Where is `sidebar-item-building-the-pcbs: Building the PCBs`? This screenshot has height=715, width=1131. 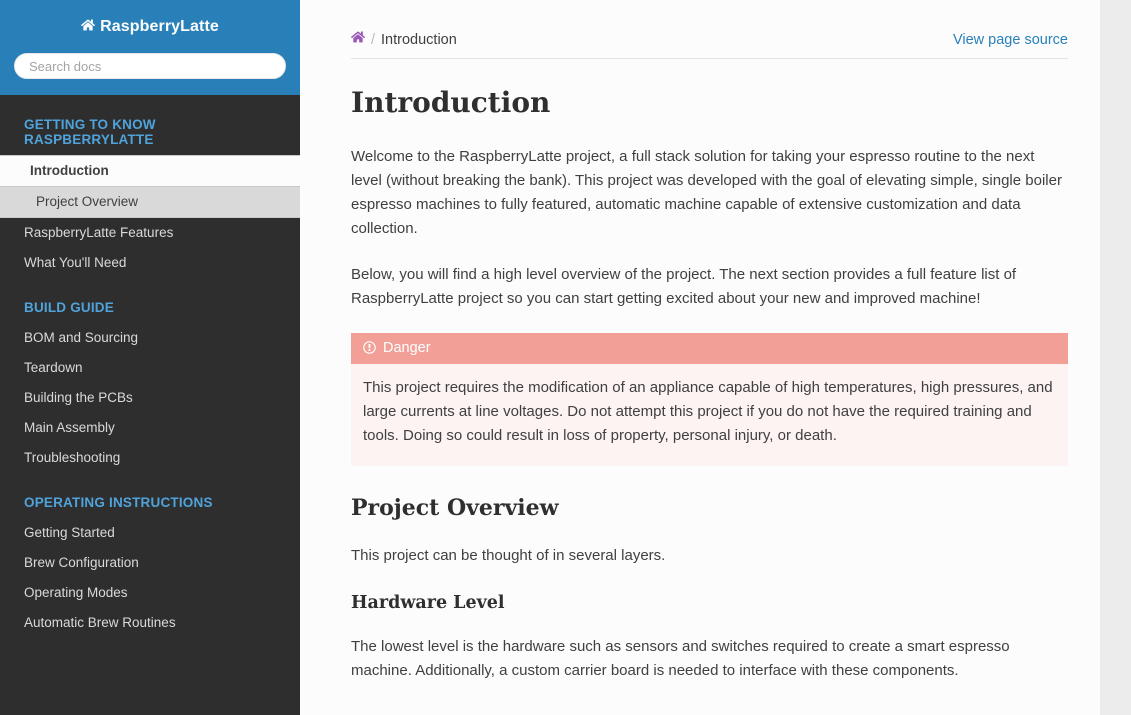
sidebar-item-building-the-pcbs: Building the PCBs is located at coordinates (150, 398).